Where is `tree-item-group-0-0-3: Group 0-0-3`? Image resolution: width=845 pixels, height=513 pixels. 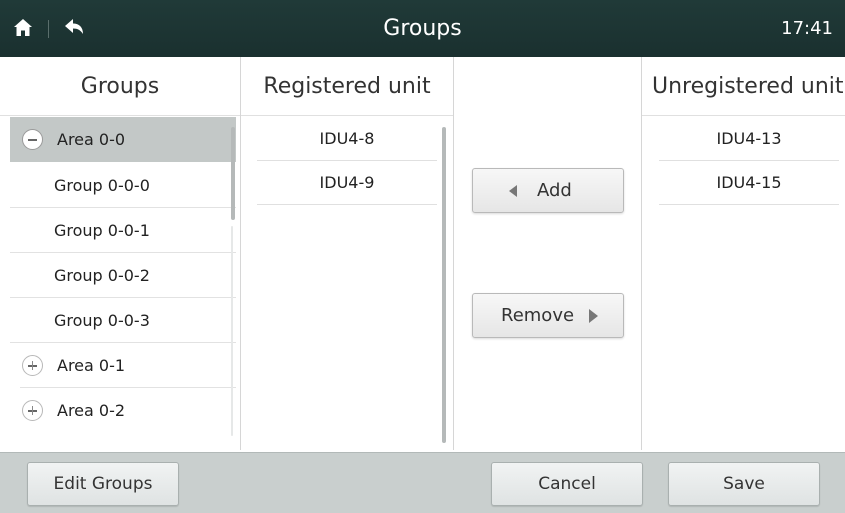
tree-item-group-0-0-3: Group 0-0-3 is located at coordinates (123, 320).